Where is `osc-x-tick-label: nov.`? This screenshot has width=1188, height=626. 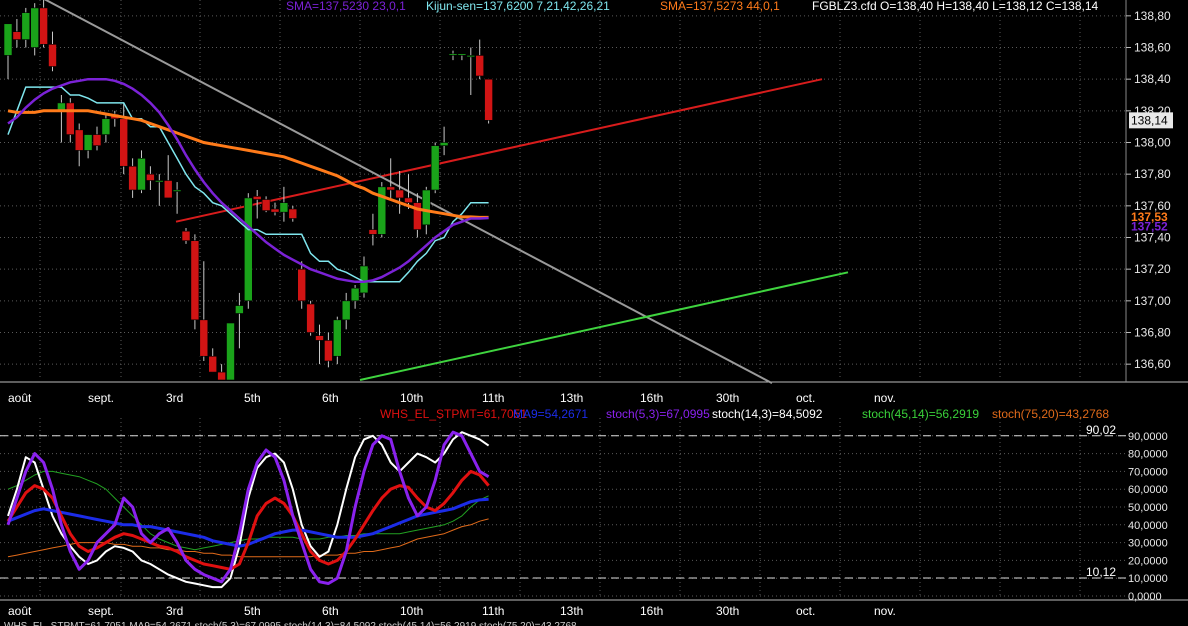 osc-x-tick-label: nov. is located at coordinates (885, 611).